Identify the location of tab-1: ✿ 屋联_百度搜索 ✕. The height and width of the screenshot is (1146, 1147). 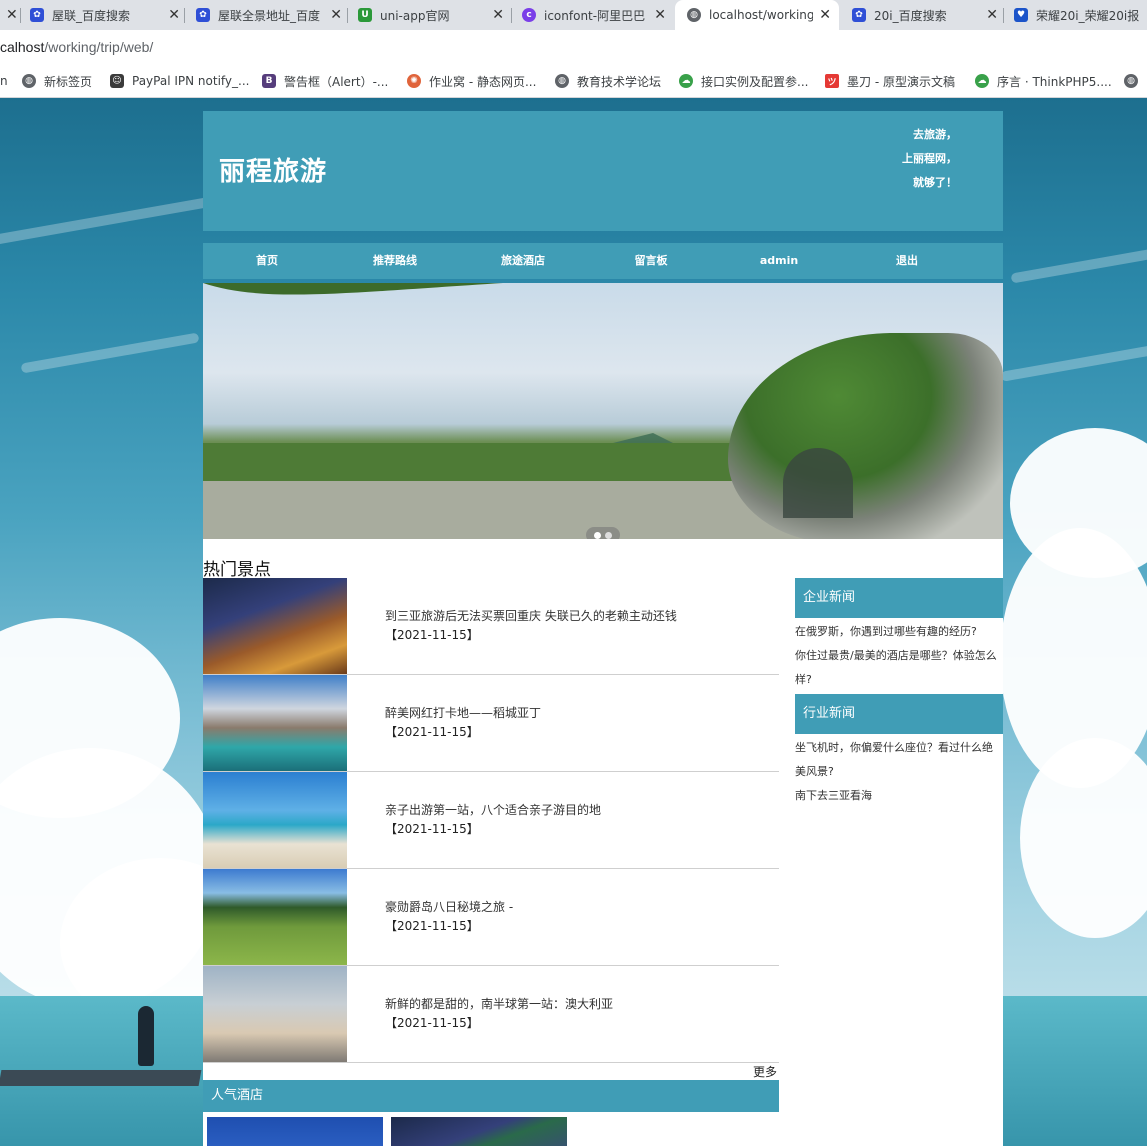
(105, 15).